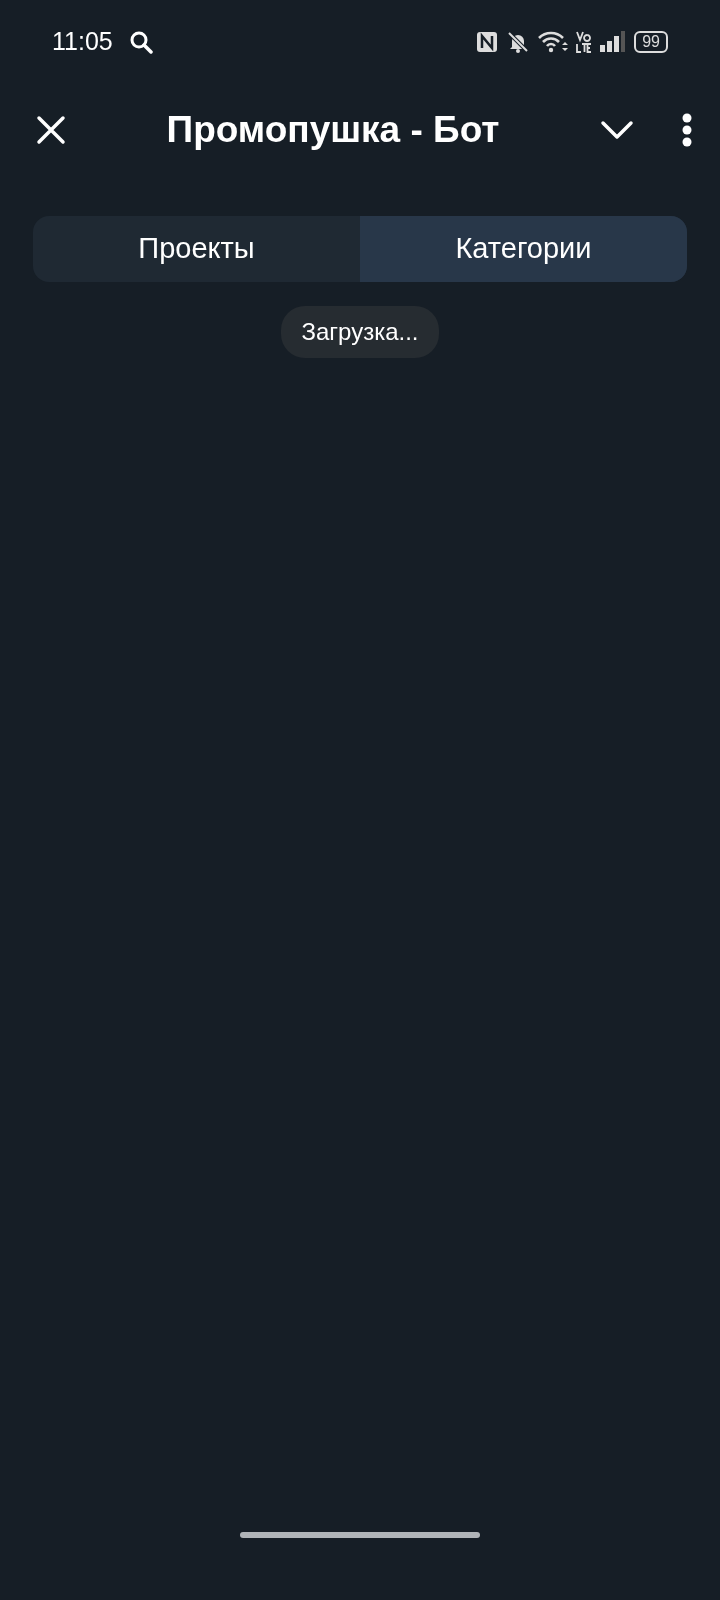 The image size is (720, 1600). Describe the element at coordinates (82, 42) in the screenshot. I see `clock: 11:05` at that location.